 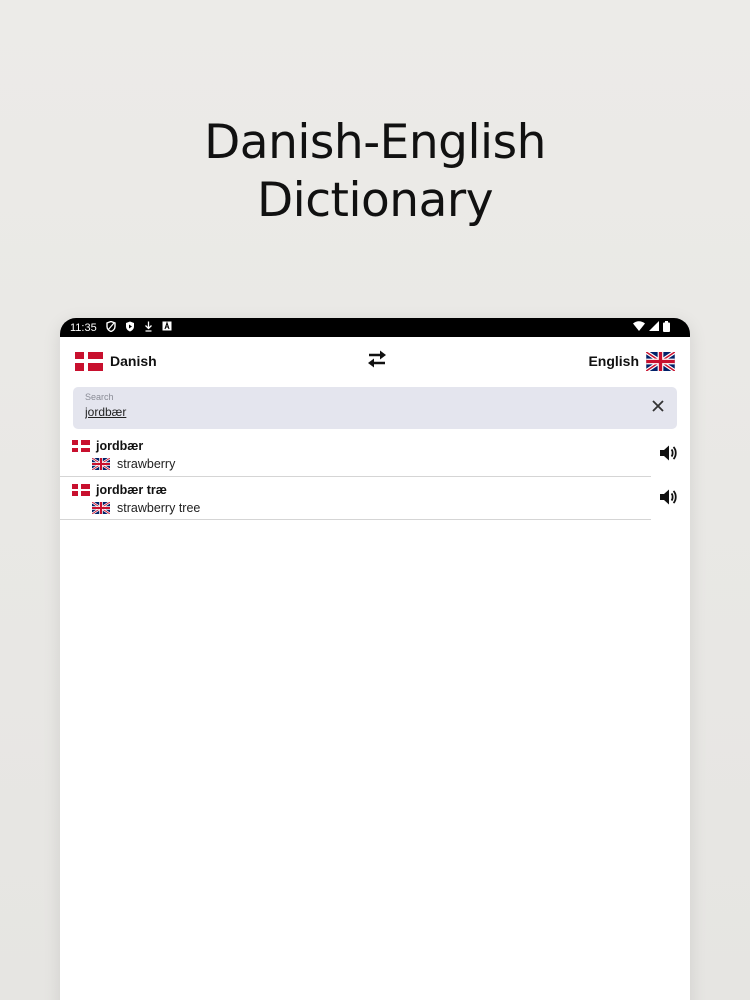 What do you see at coordinates (613, 361) in the screenshot?
I see `target-language-label: English` at bounding box center [613, 361].